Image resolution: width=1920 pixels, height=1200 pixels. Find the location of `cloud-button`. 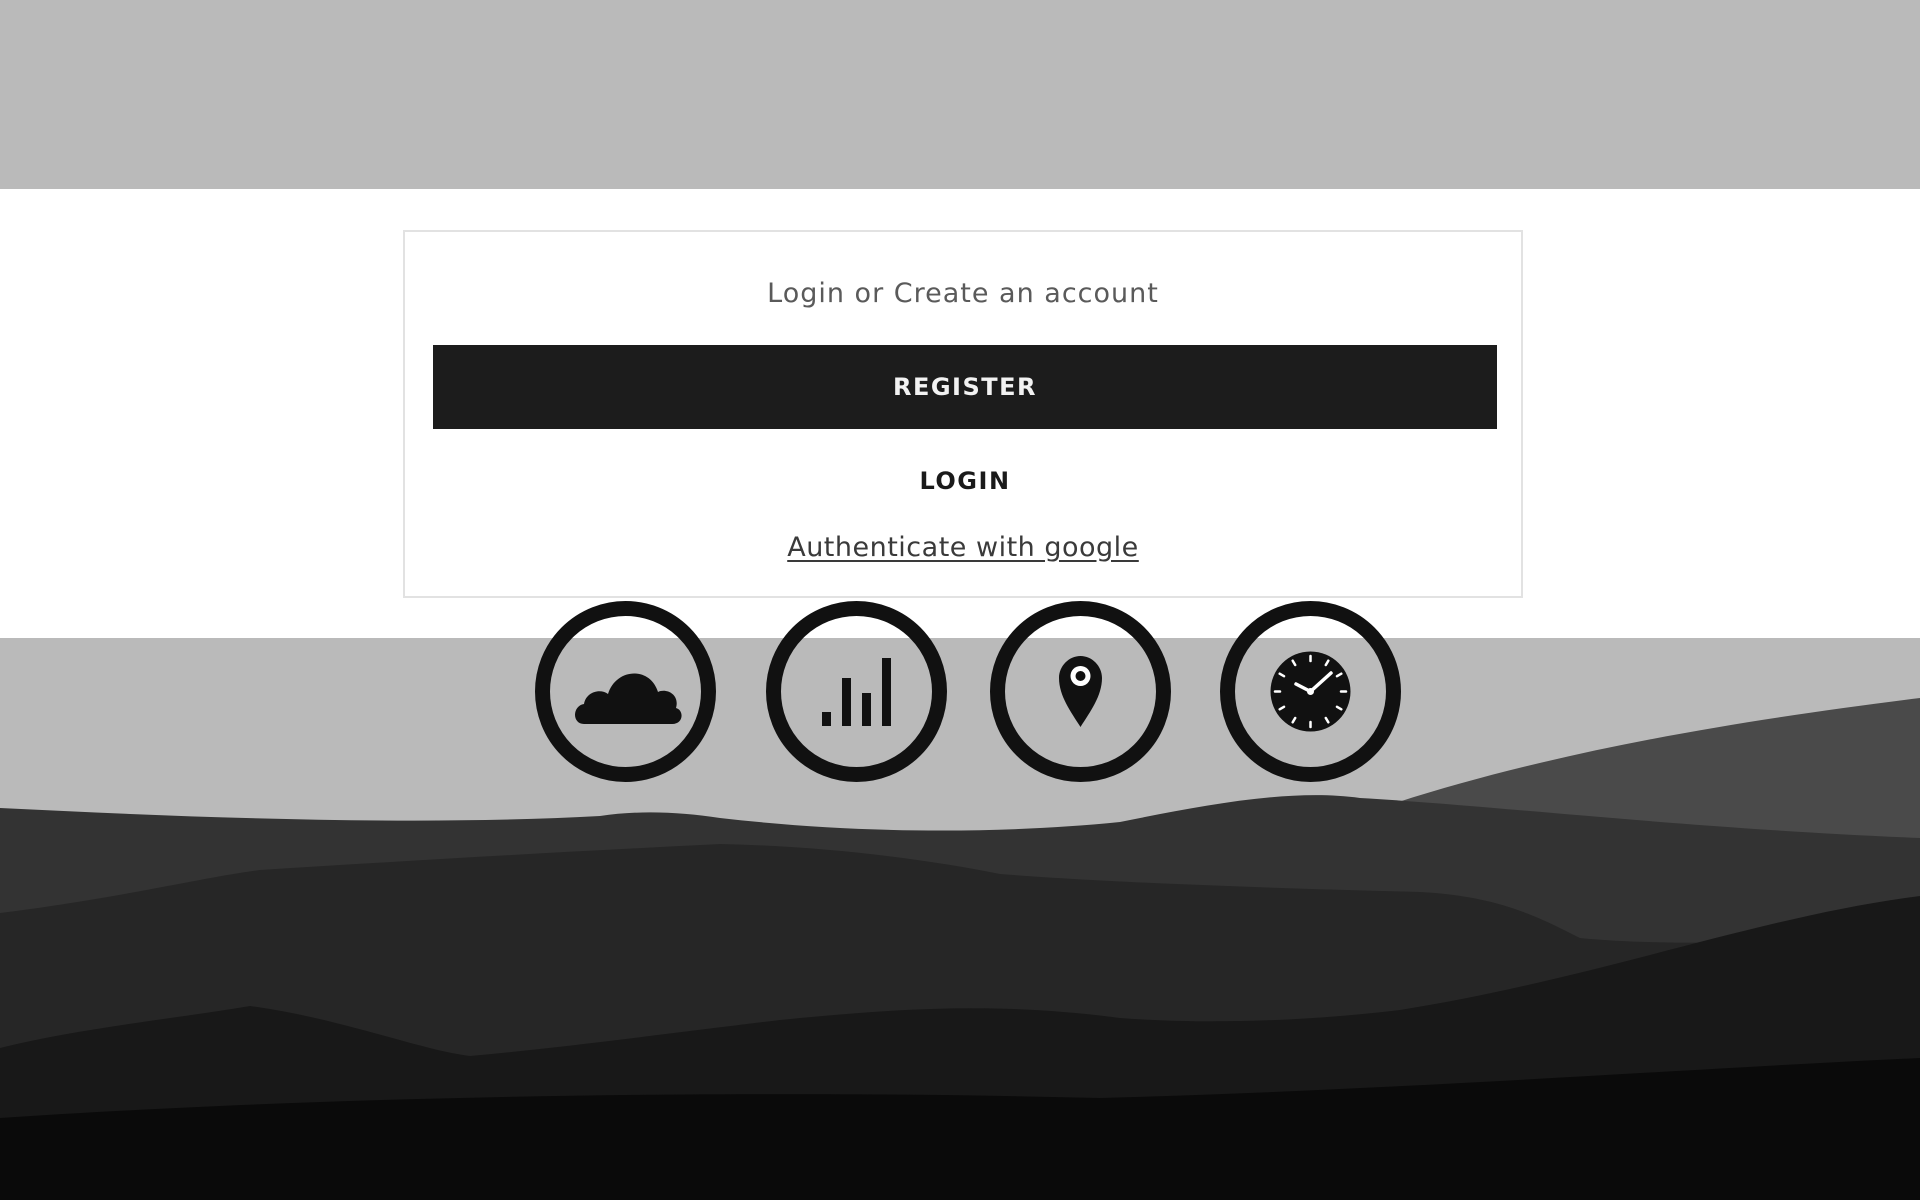

cloud-button is located at coordinates (625, 691).